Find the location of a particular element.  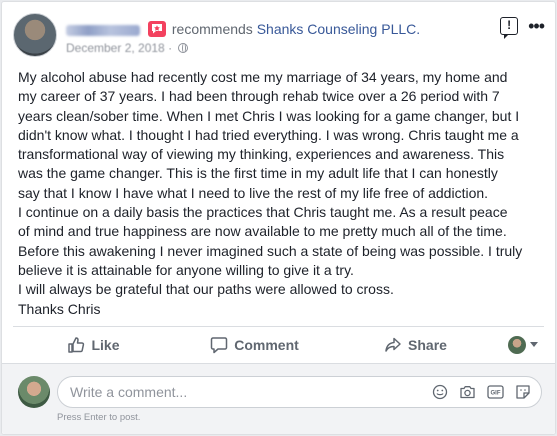

author-avatar is located at coordinates (35, 35).